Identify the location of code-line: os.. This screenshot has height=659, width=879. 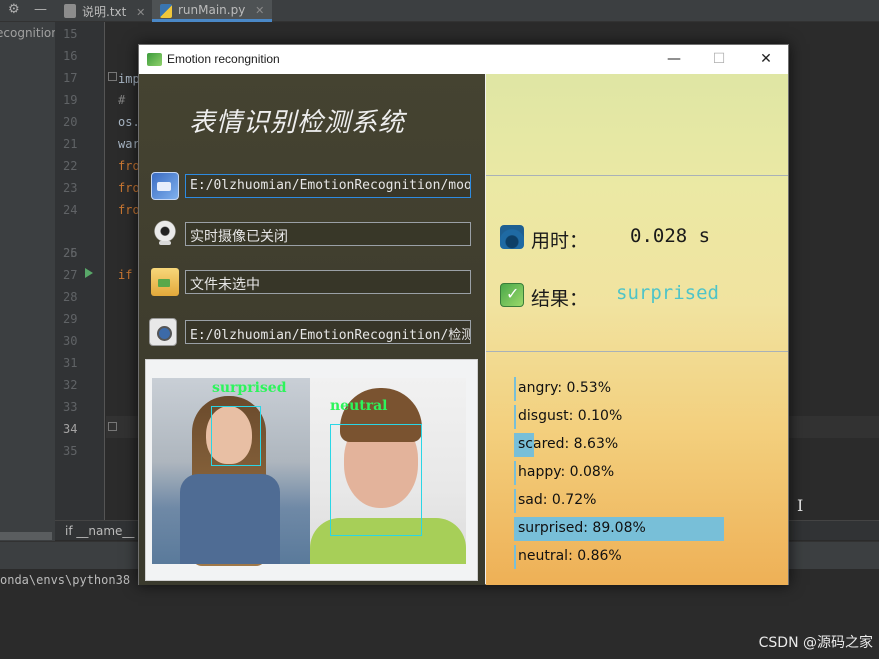
(129, 122).